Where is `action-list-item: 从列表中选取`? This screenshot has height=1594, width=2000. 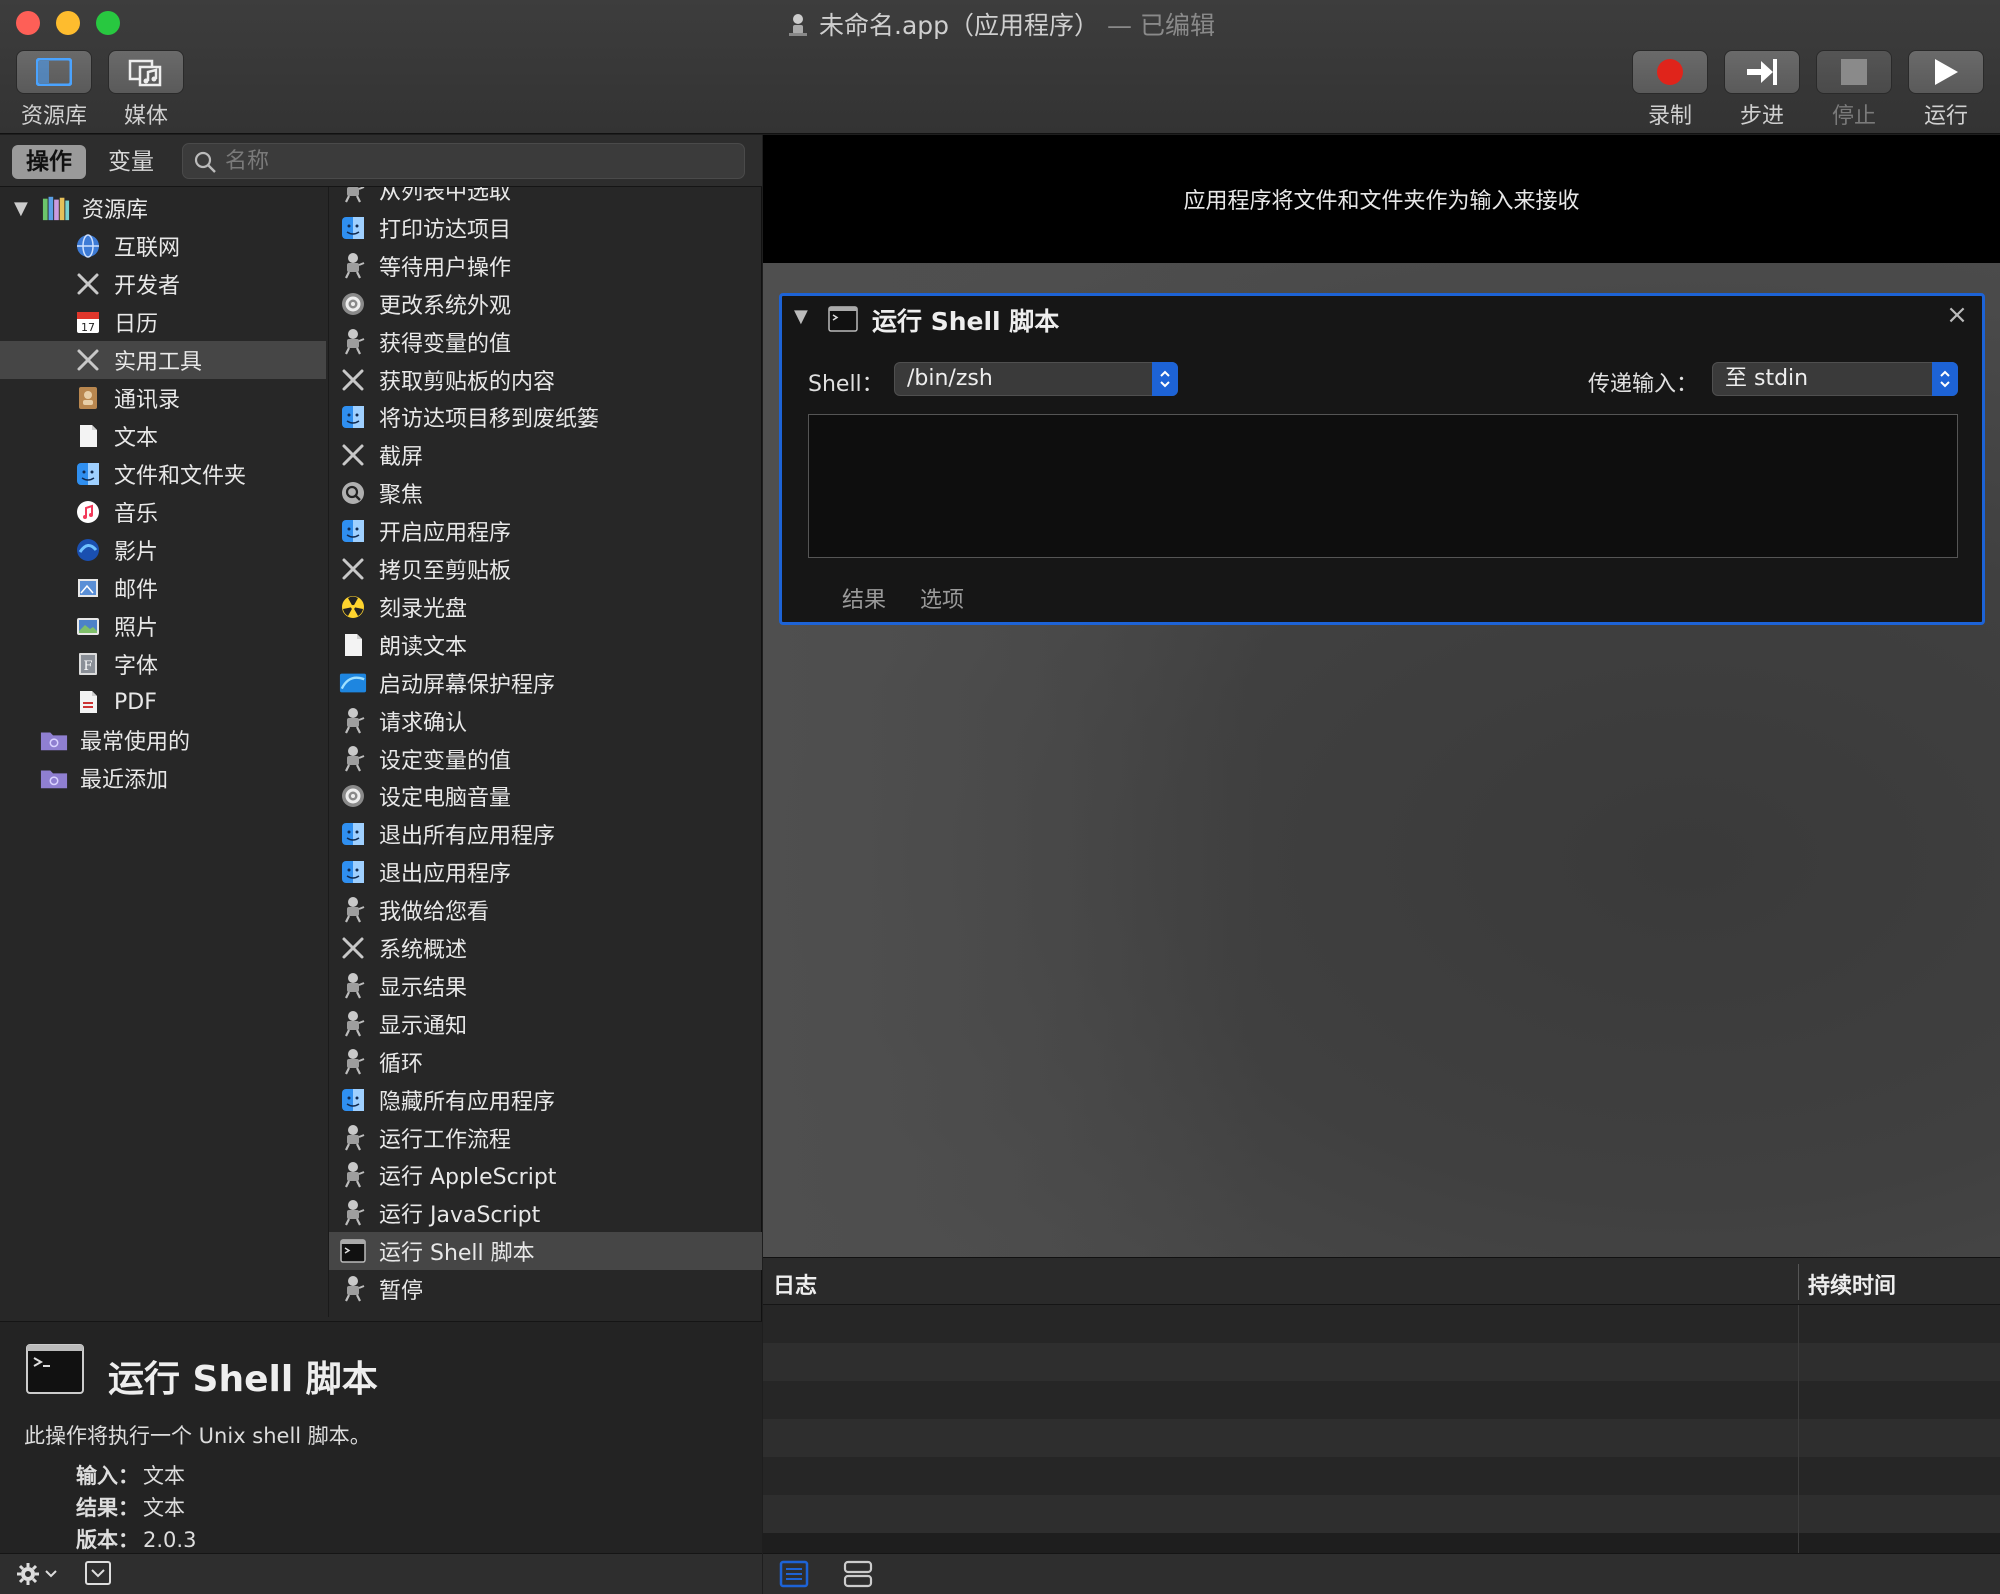
action-list-item: 从列表中选取 is located at coordinates (545, 198).